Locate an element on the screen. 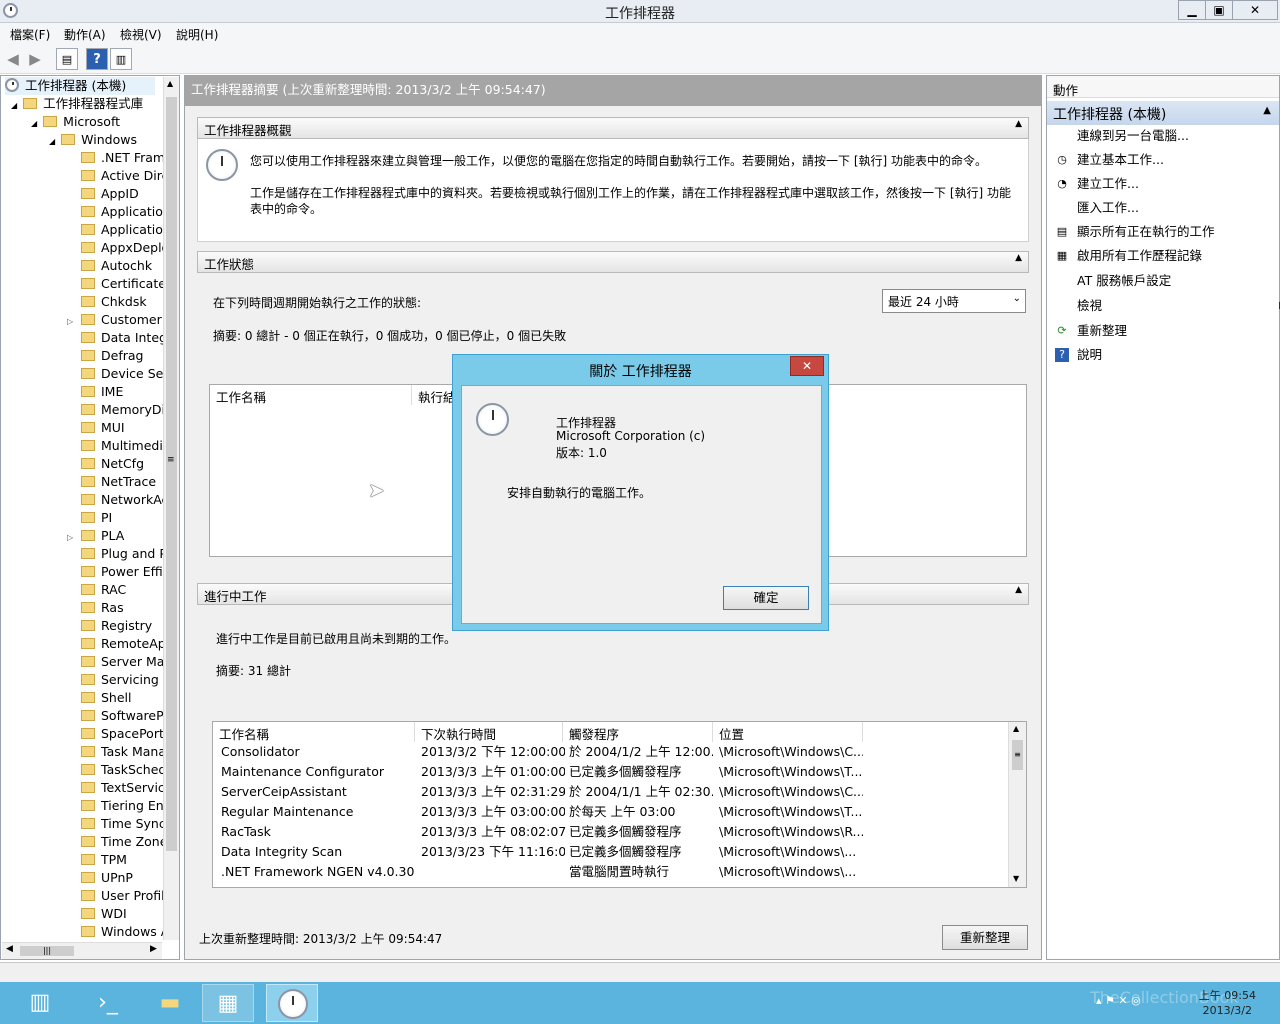 This screenshot has height=1024, width=1280. refresh-button: 重新整理 is located at coordinates (985, 937).